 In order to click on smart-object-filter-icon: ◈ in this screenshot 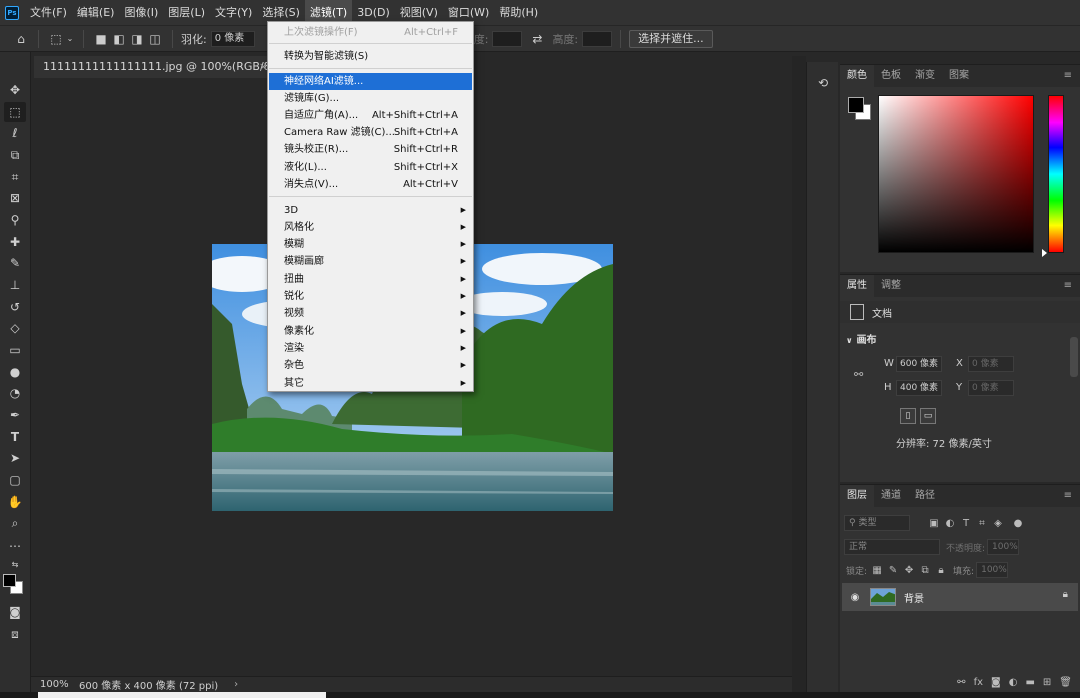, I will do `click(998, 523)`.